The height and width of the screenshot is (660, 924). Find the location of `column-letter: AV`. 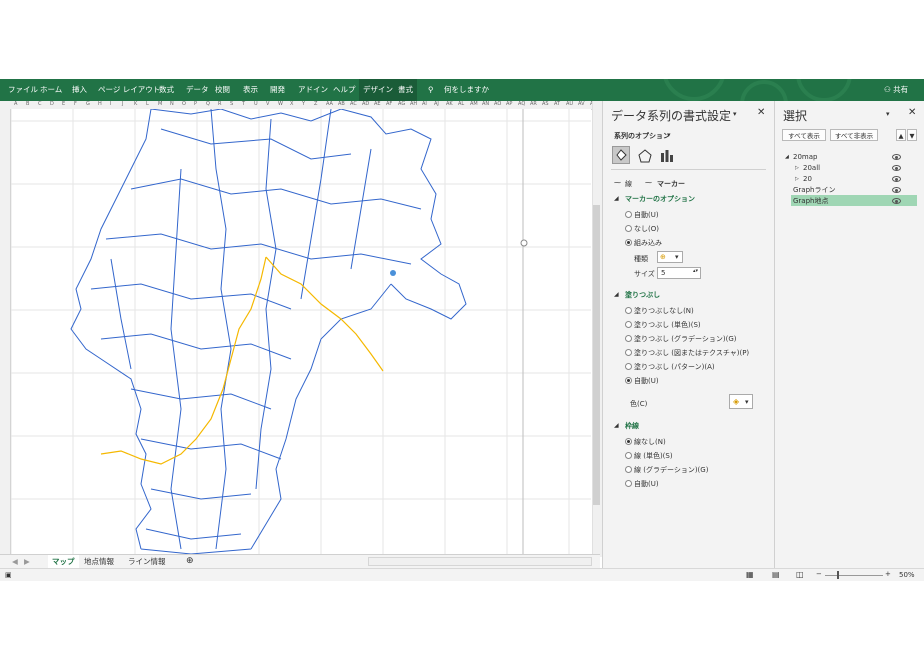

column-letter: AV is located at coordinates (581, 104).